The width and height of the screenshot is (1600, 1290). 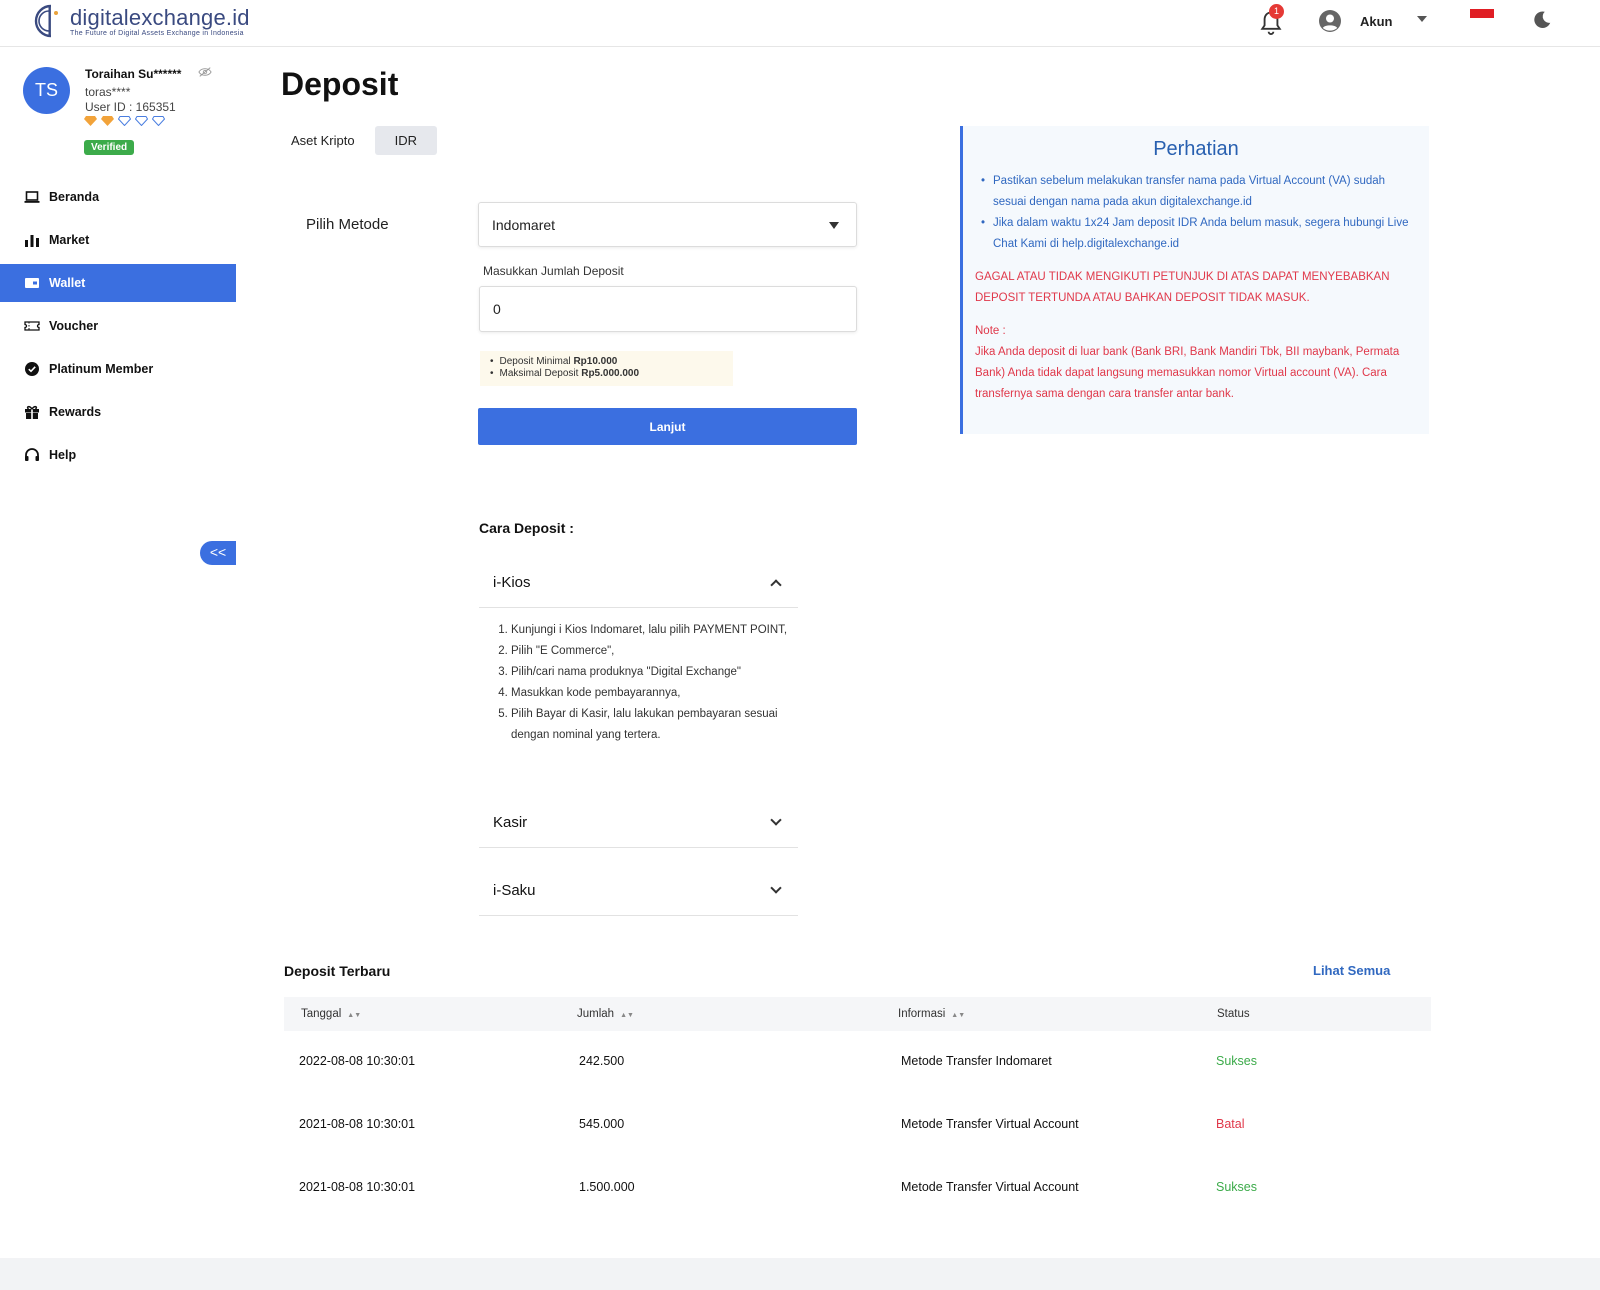 What do you see at coordinates (535, 361) in the screenshot?
I see `min-deposit-label: Deposit Minimal` at bounding box center [535, 361].